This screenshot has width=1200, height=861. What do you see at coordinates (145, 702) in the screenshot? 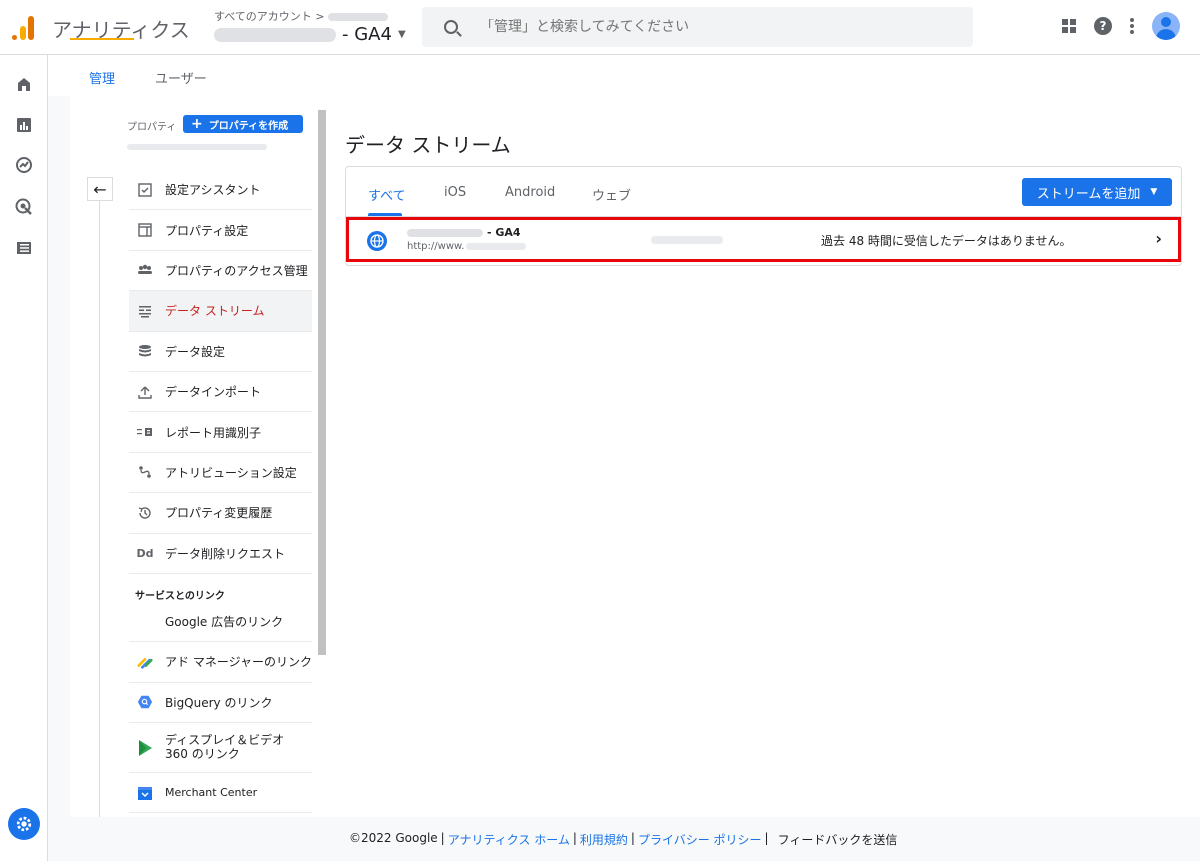
I see `bigquery-icon` at bounding box center [145, 702].